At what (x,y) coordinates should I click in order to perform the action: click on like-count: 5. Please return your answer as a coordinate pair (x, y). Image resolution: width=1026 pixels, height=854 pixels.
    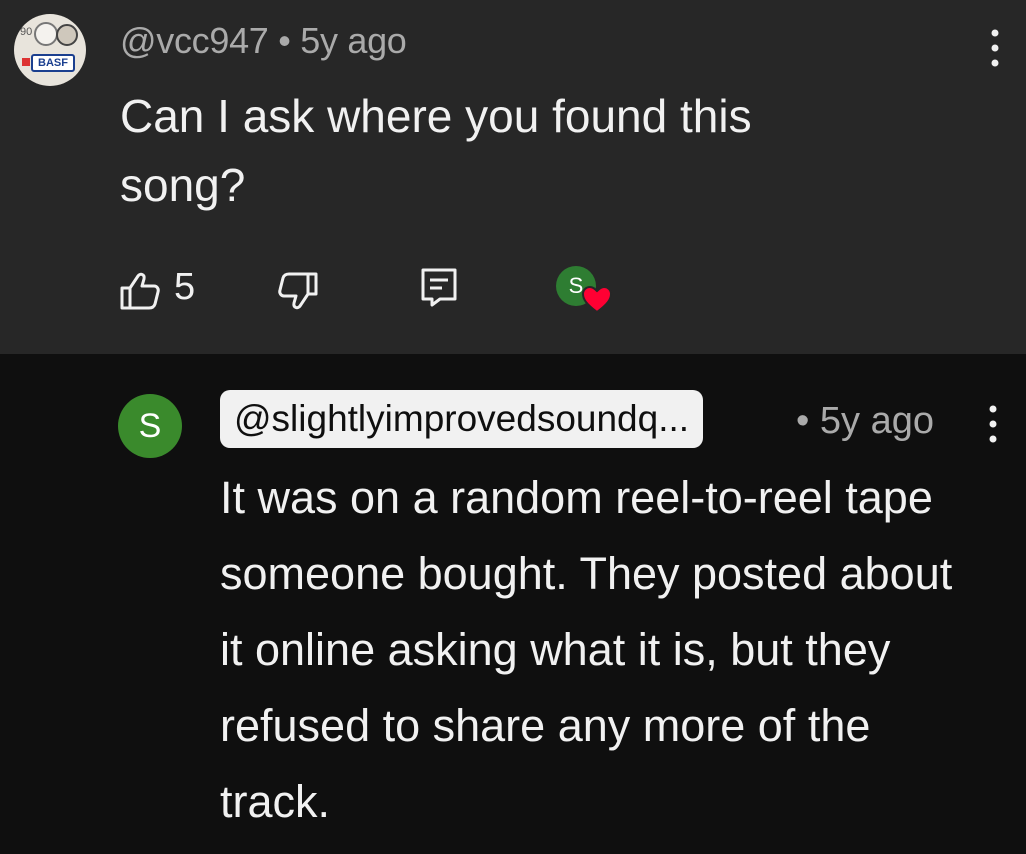
    Looking at the image, I should click on (185, 287).